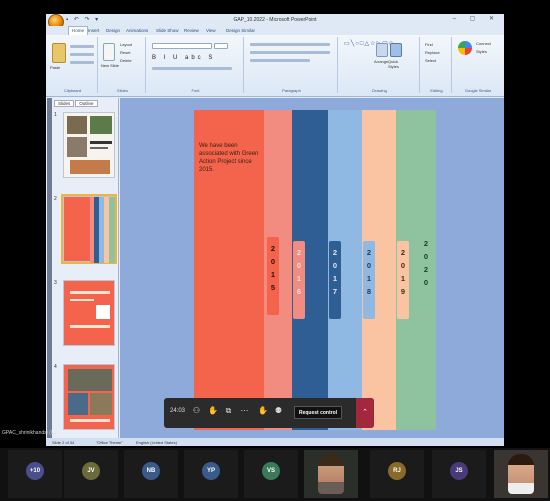 The image size is (550, 501). Describe the element at coordinates (278, 411) in the screenshot. I see `people-icon: ⚉` at that location.